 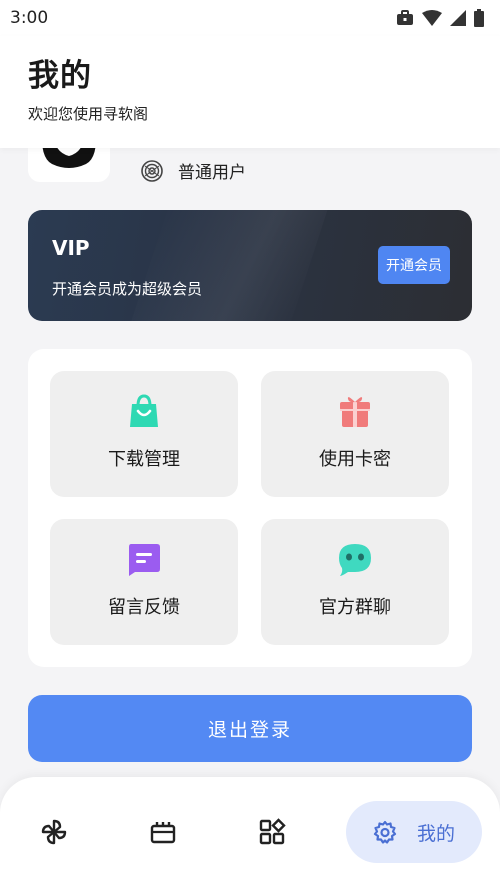 I want to click on user-badge-icon, so click(x=152, y=170).